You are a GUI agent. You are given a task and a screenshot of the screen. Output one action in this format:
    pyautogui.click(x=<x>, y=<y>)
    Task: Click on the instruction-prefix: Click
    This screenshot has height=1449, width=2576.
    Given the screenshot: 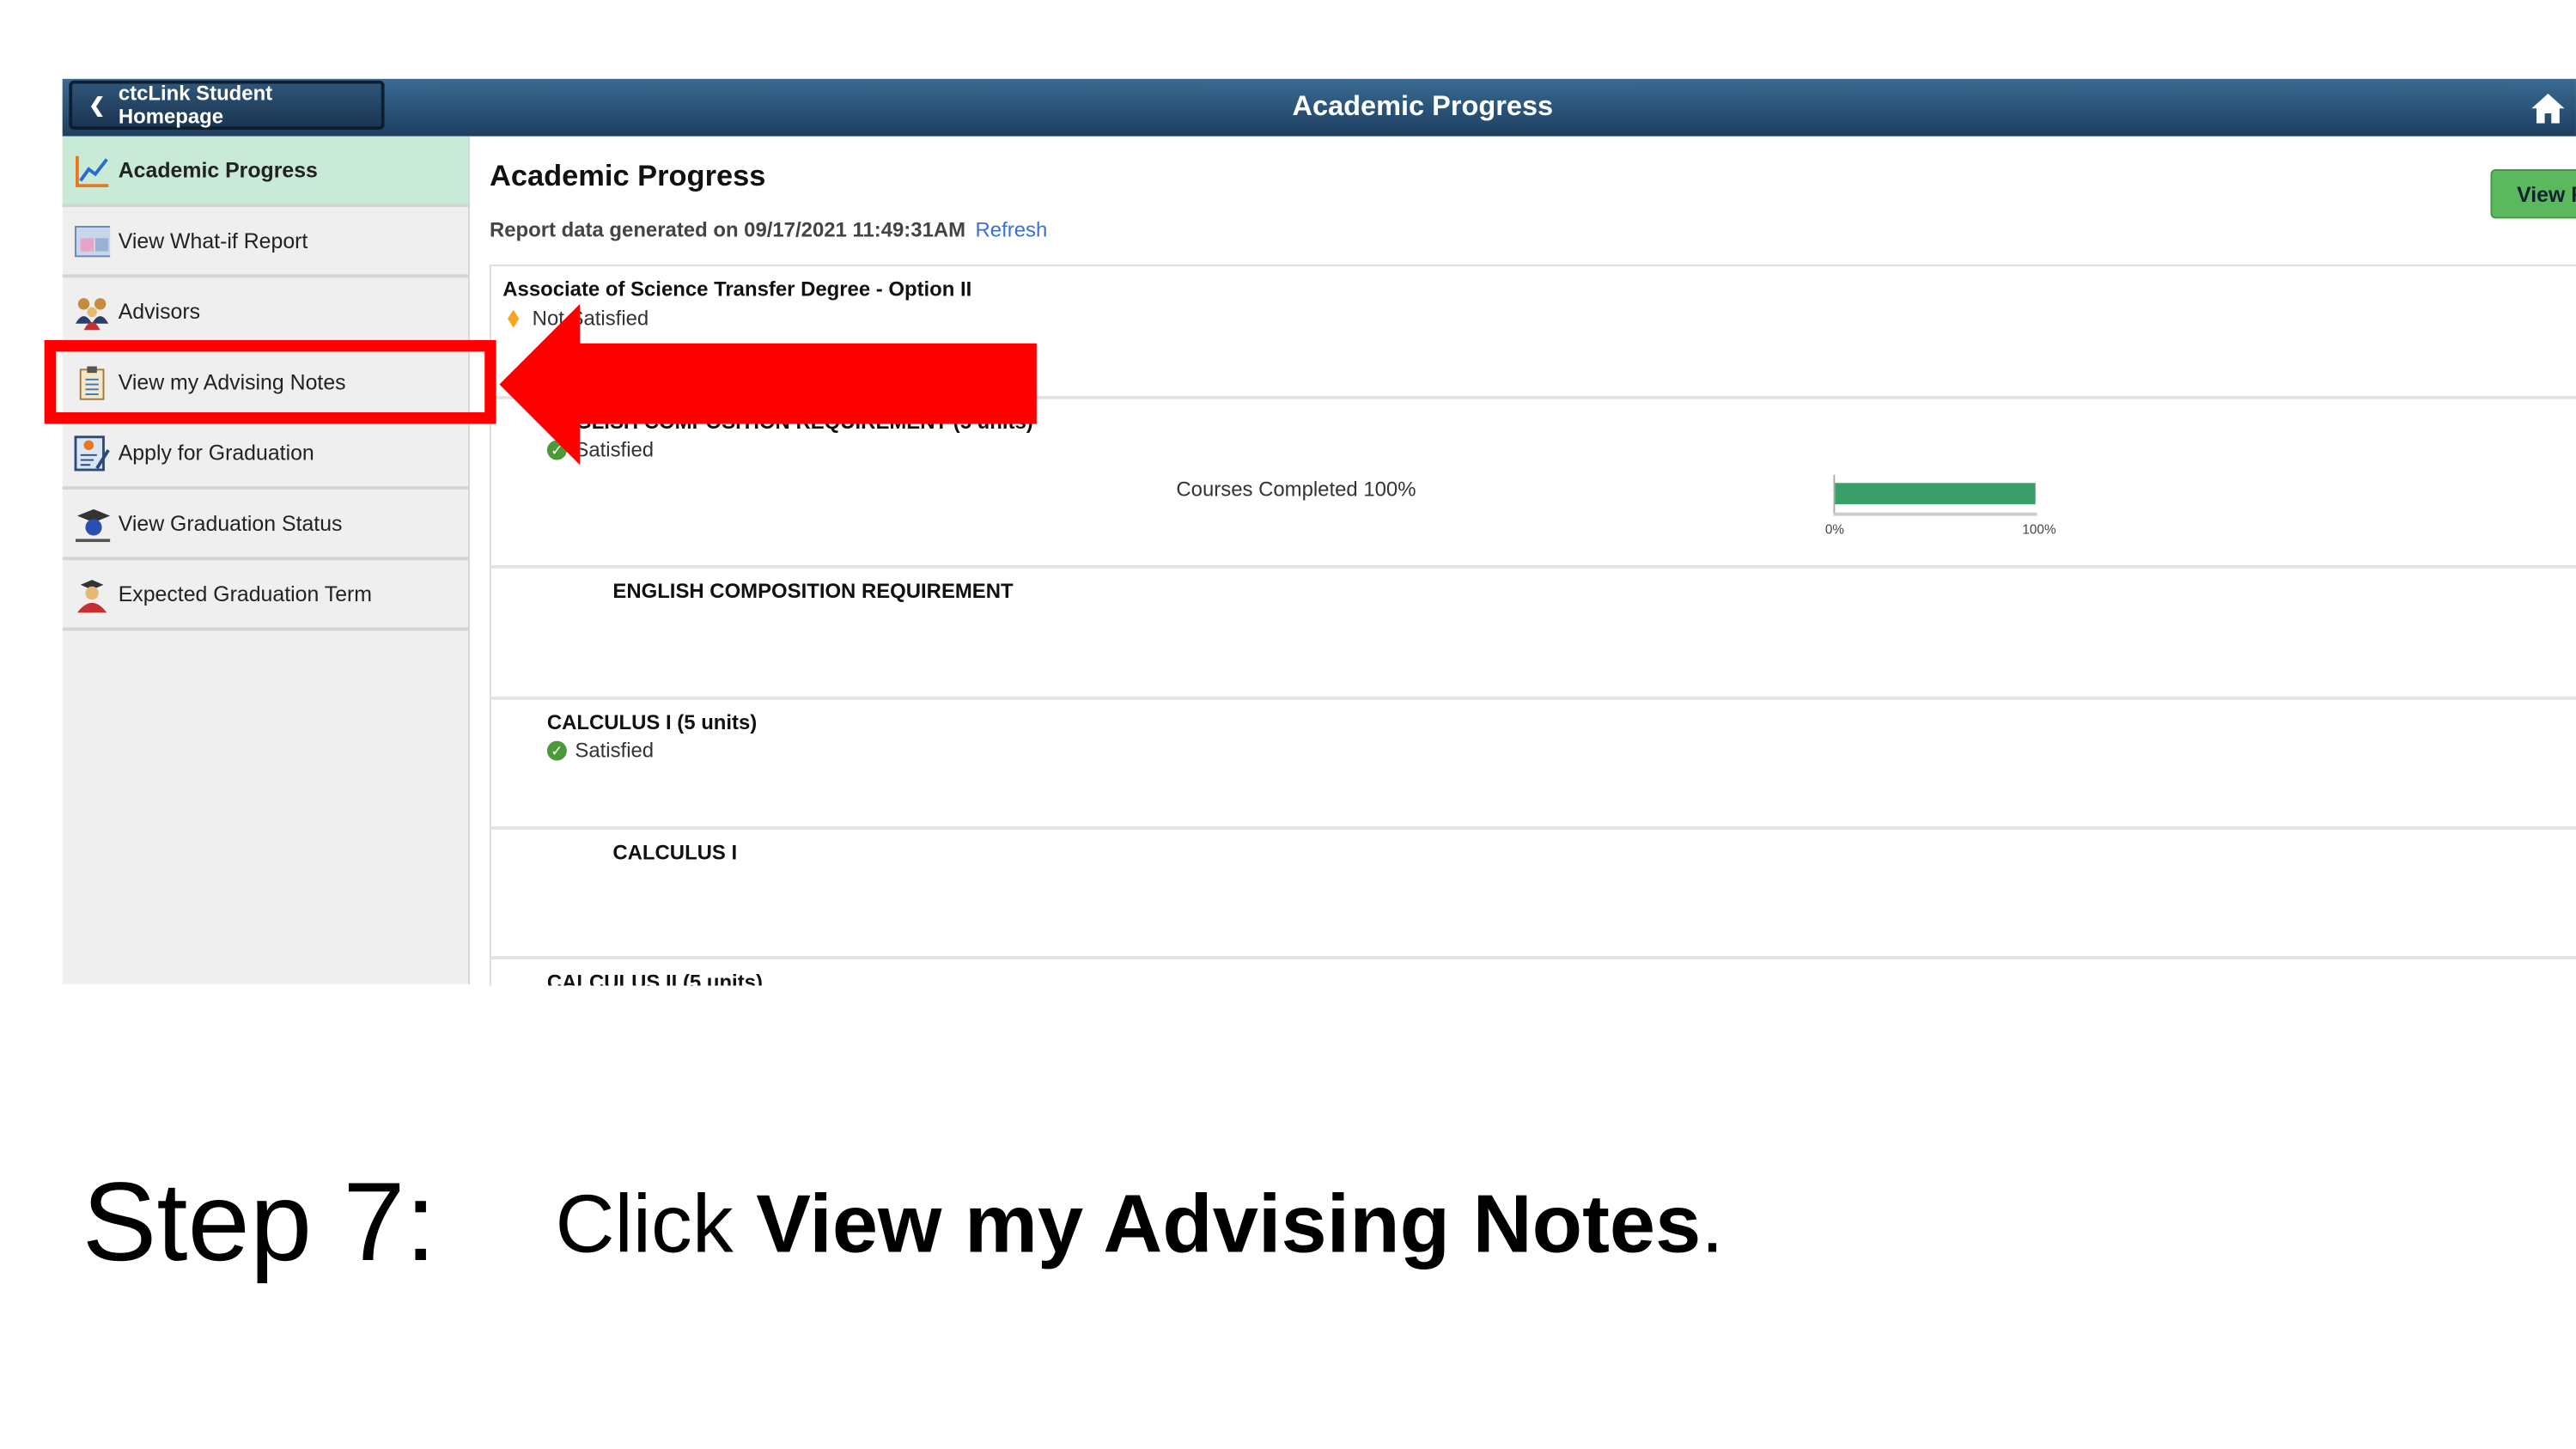 What is the action you would take?
    pyautogui.click(x=656, y=1224)
    